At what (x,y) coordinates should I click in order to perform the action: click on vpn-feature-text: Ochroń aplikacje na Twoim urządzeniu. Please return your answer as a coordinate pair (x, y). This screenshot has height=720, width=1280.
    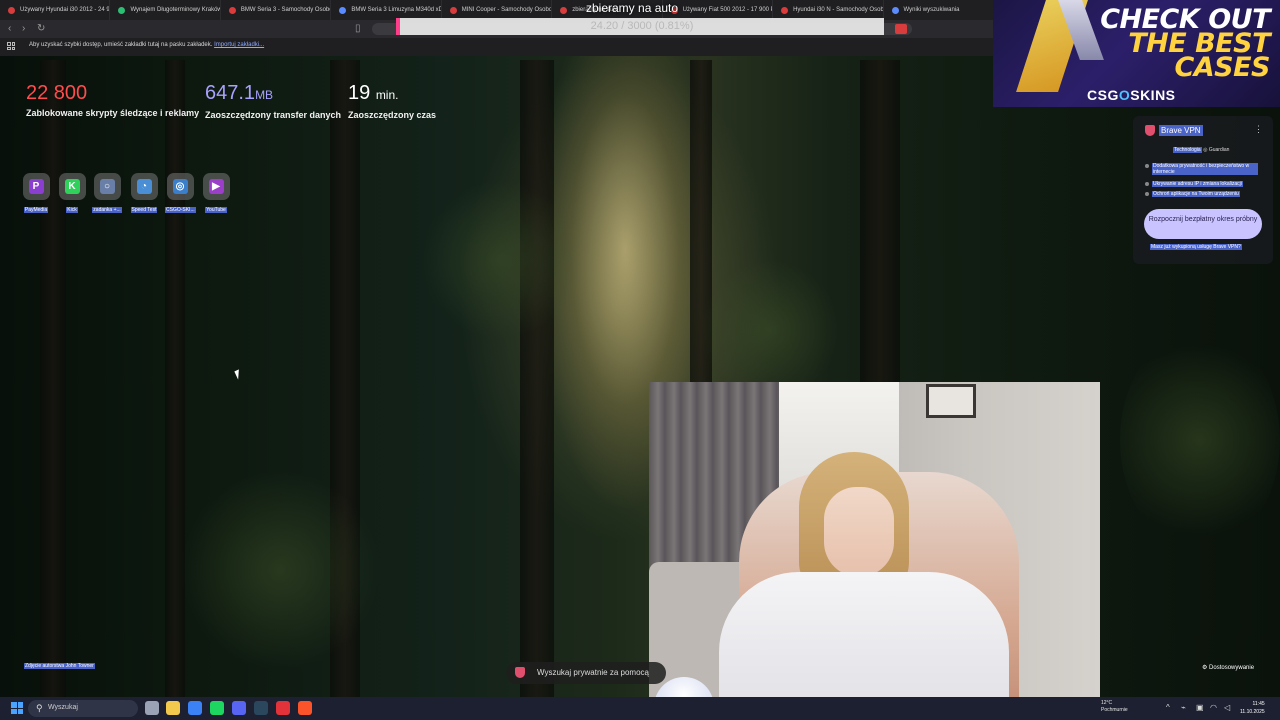
    Looking at the image, I should click on (1196, 194).